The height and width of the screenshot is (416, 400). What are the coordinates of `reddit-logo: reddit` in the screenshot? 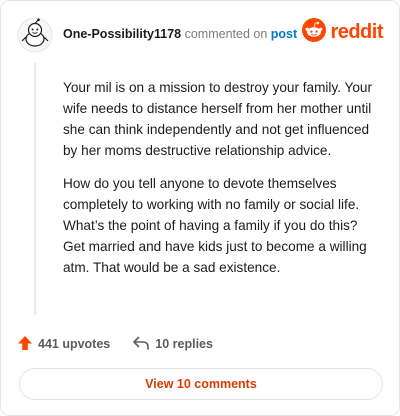 It's located at (342, 32).